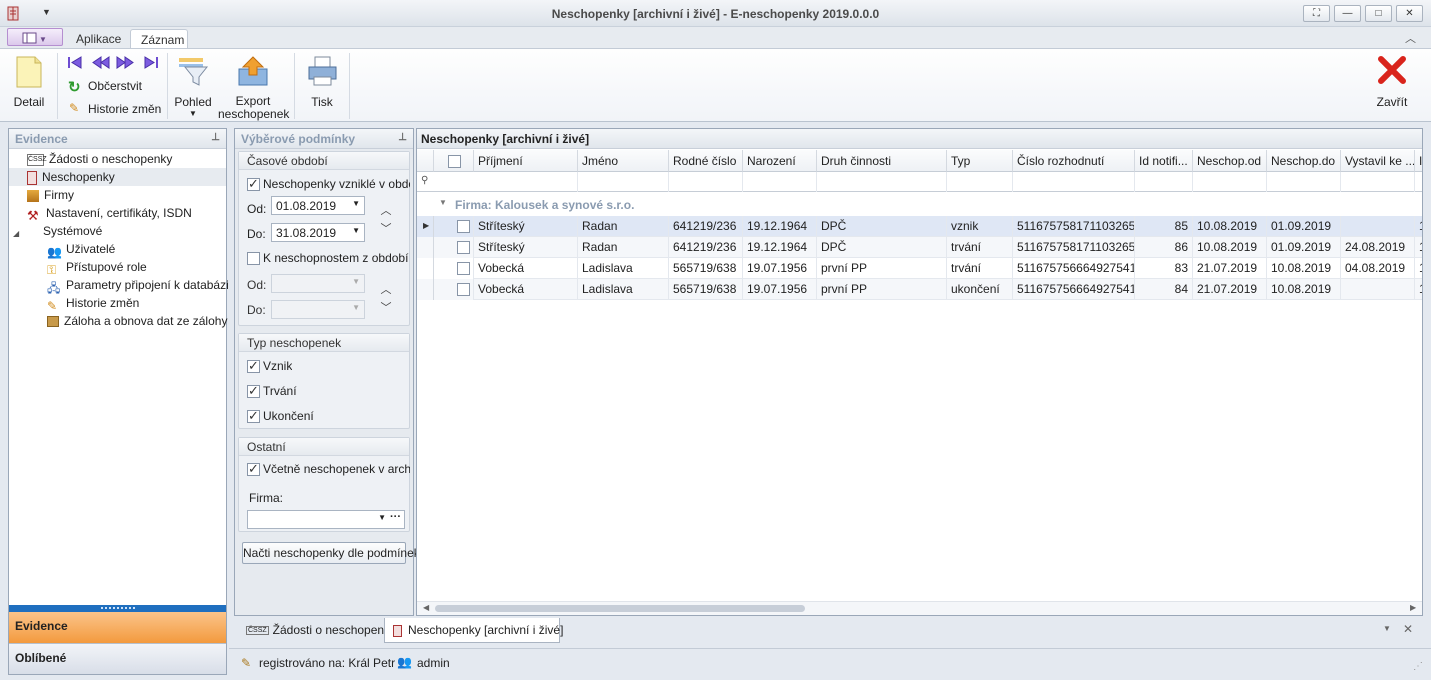 The width and height of the screenshot is (1431, 680). Describe the element at coordinates (98, 39) in the screenshot. I see `tab-aplikace: Aplikace` at that location.